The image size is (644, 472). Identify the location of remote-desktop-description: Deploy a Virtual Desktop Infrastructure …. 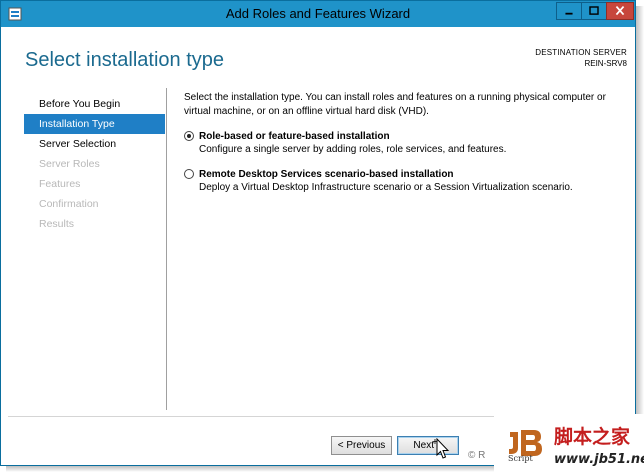
(386, 187).